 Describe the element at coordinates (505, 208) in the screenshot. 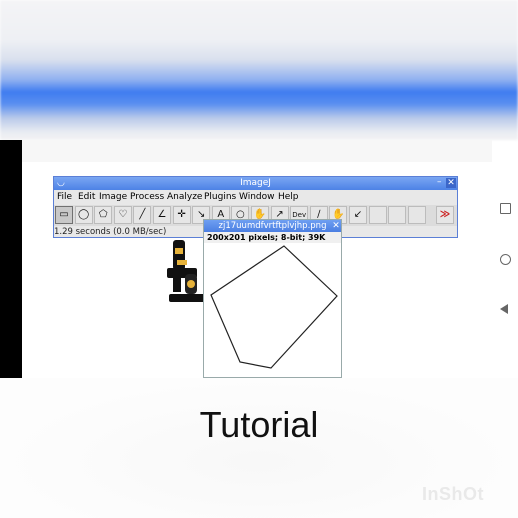

I see `recents-nav-icon` at that location.